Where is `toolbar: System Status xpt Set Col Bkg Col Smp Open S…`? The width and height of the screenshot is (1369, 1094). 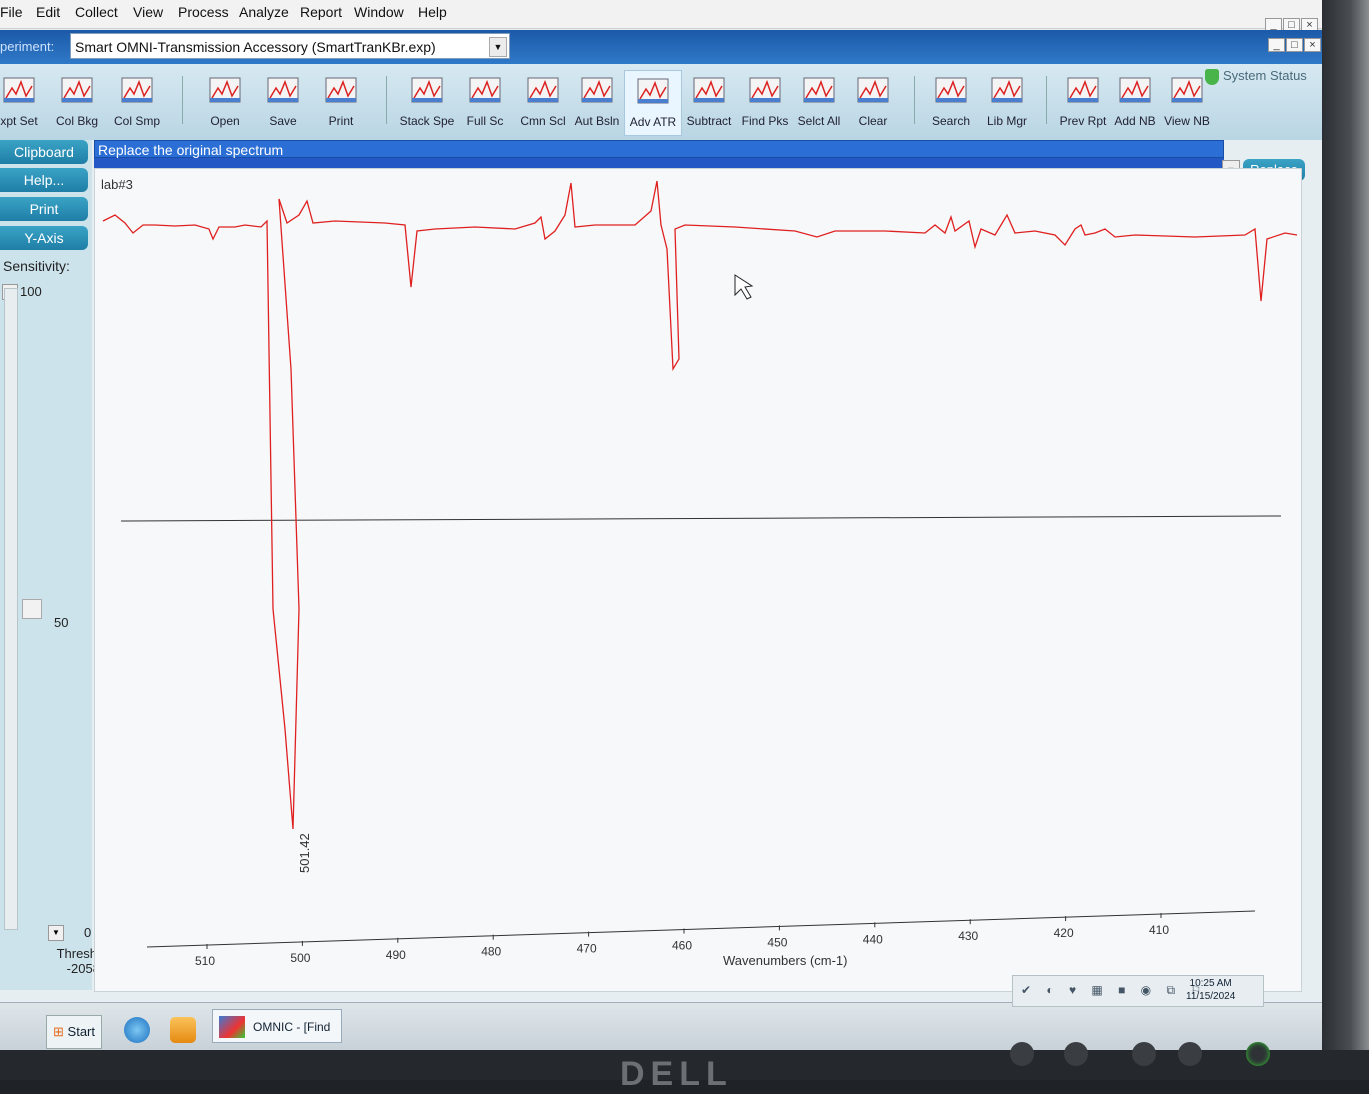
toolbar: System Status xpt Set Col Bkg Col Smp Open S… is located at coordinates (661, 102).